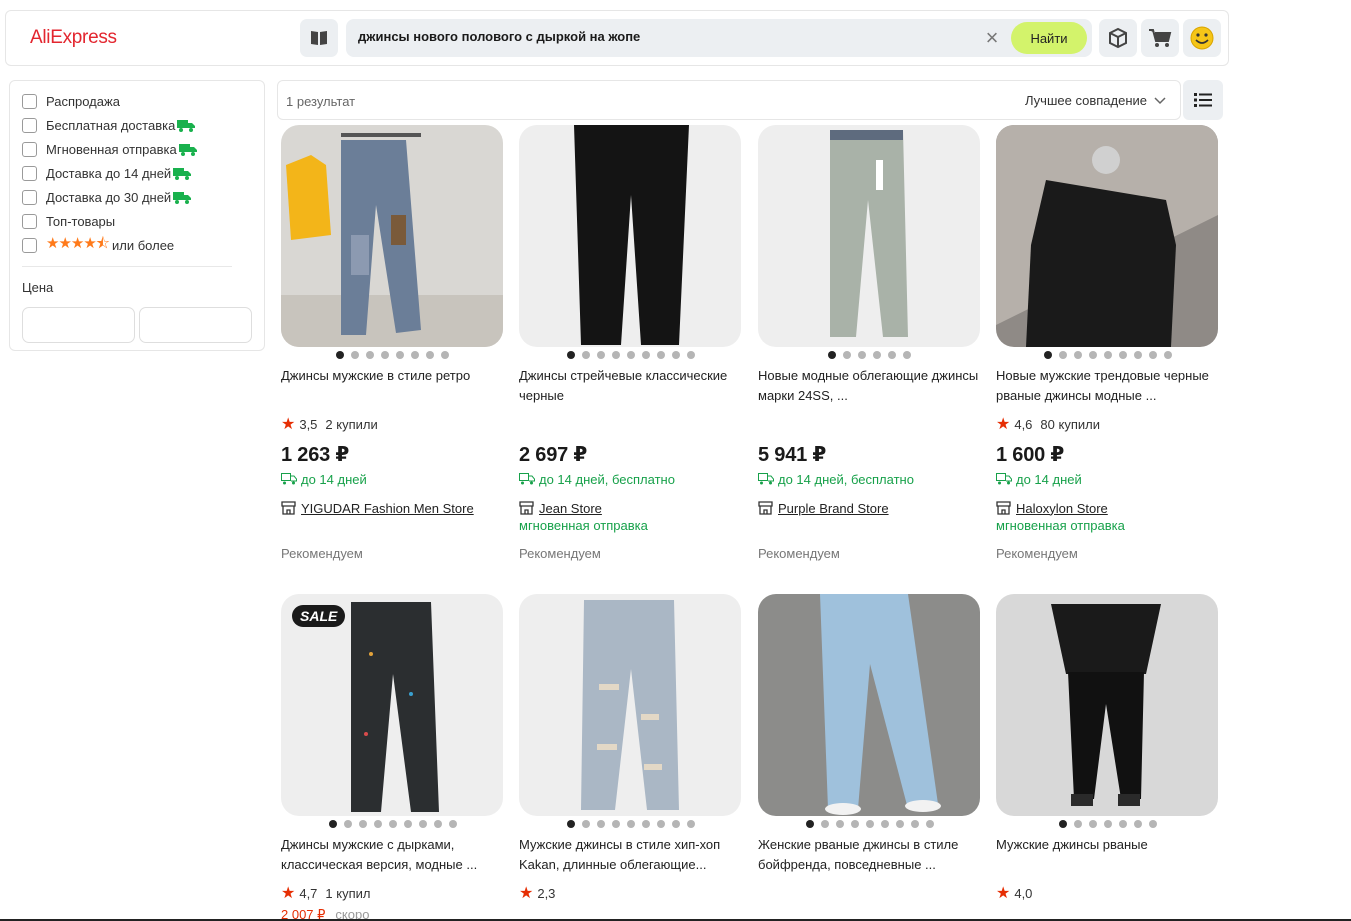 Image resolution: width=1351 pixels, height=921 pixels. Describe the element at coordinates (392, 386) in the screenshot. I see `product-title: Джинсы мужские в стиле ретро` at that location.